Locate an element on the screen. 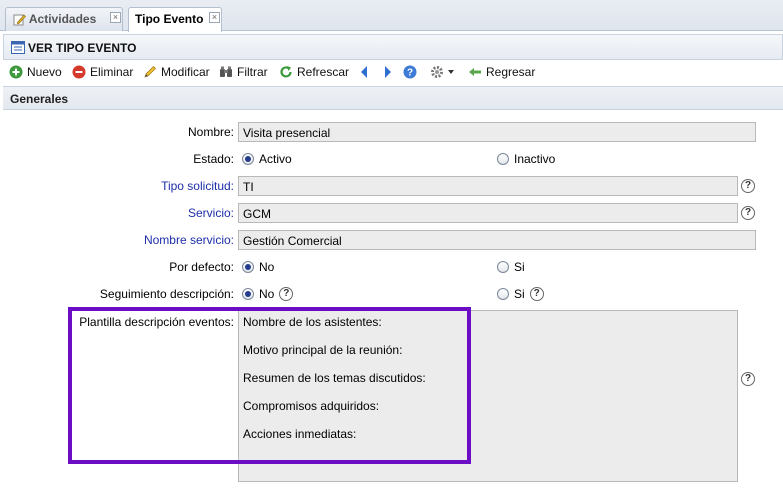 The height and width of the screenshot is (494, 783). por-defecto-no-label: No is located at coordinates (267, 267).